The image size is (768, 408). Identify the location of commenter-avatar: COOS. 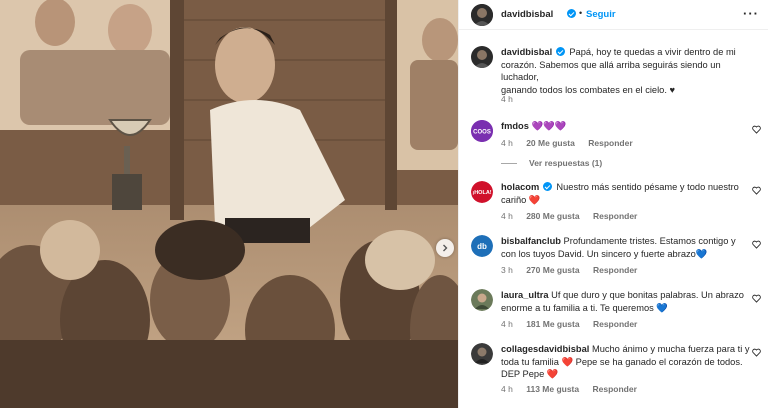
(482, 131).